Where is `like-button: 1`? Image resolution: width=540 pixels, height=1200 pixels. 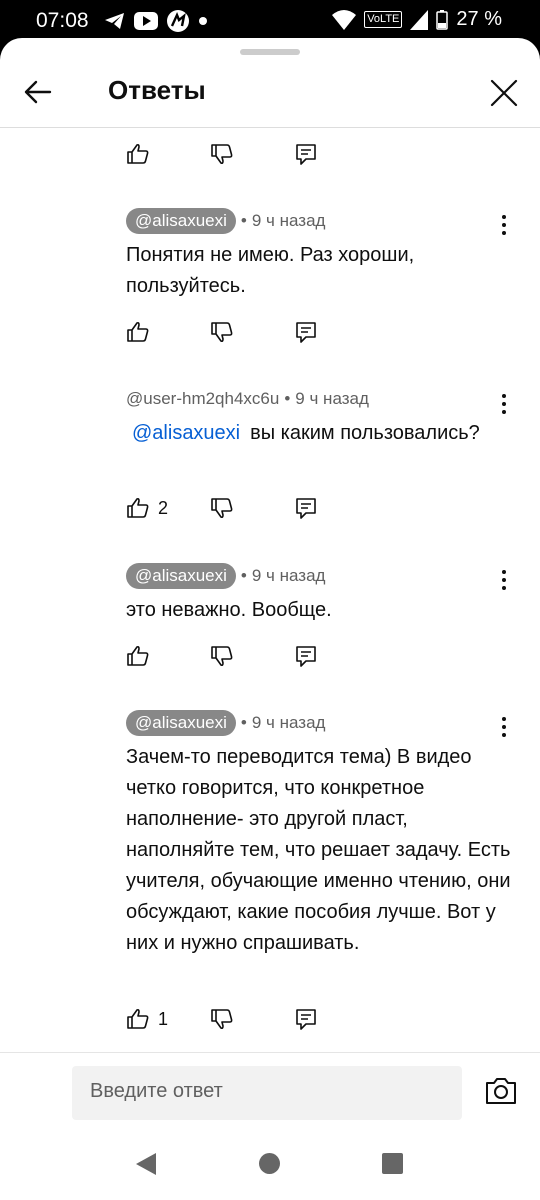 like-button: 1 is located at coordinates (168, 1019).